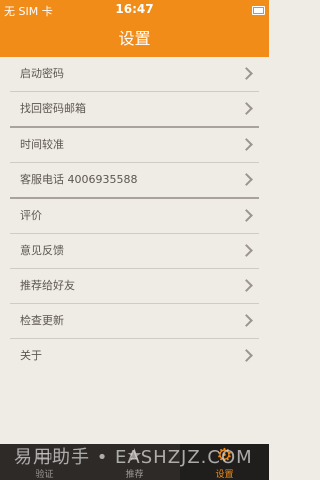 The height and width of the screenshot is (480, 320). I want to click on row-rate: 评价, so click(134, 216).